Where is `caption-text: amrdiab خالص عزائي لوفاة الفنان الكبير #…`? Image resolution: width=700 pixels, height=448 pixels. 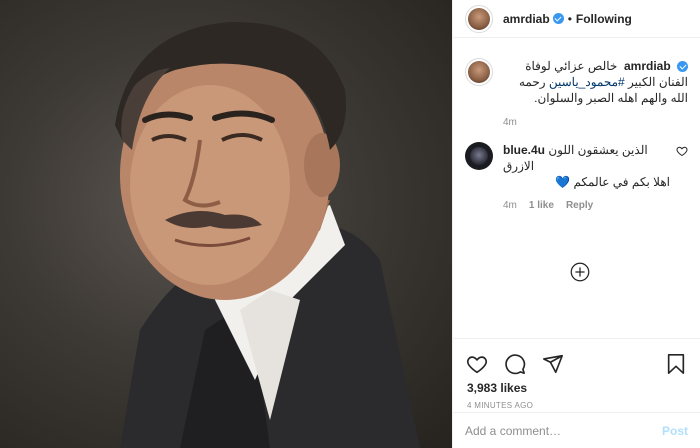
caption-text: amrdiab خالص عزائي لوفاة الفنان الكبير #… is located at coordinates (595, 82).